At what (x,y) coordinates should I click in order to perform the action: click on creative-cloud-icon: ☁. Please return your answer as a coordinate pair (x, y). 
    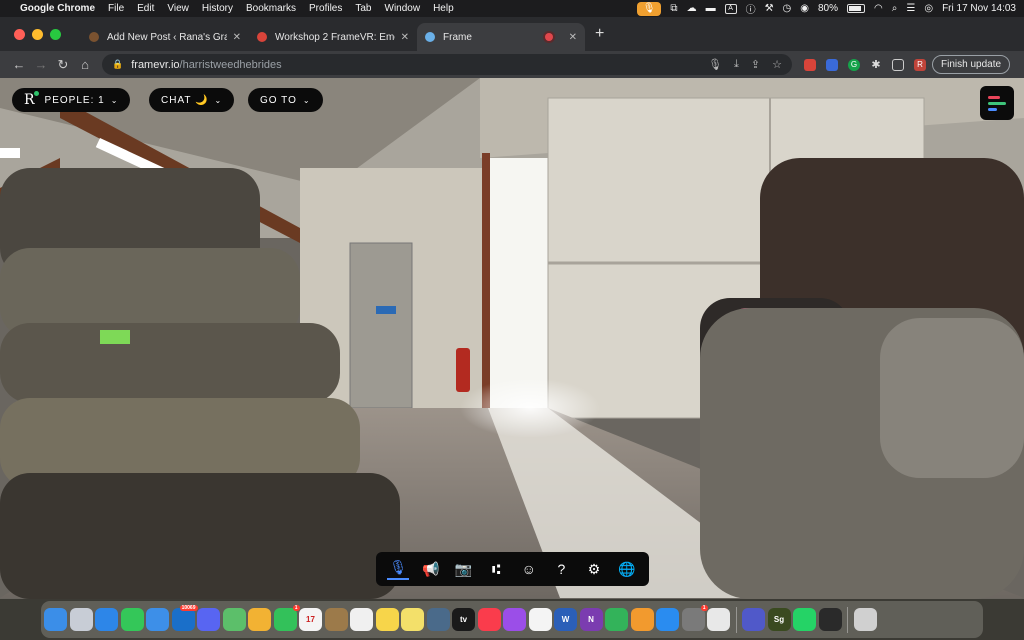
    Looking at the image, I should click on (692, 8).